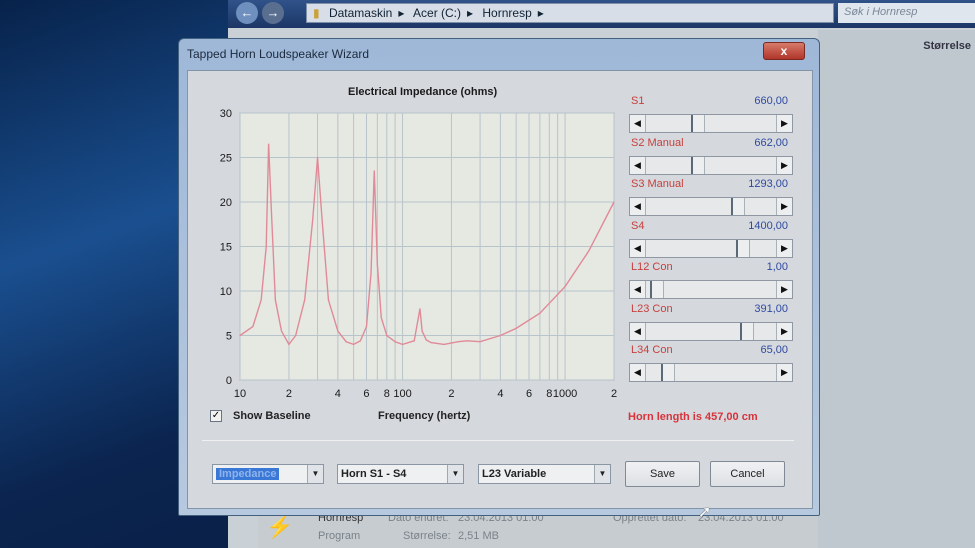  I want to click on variable-value: L23 Variable, so click(514, 474).